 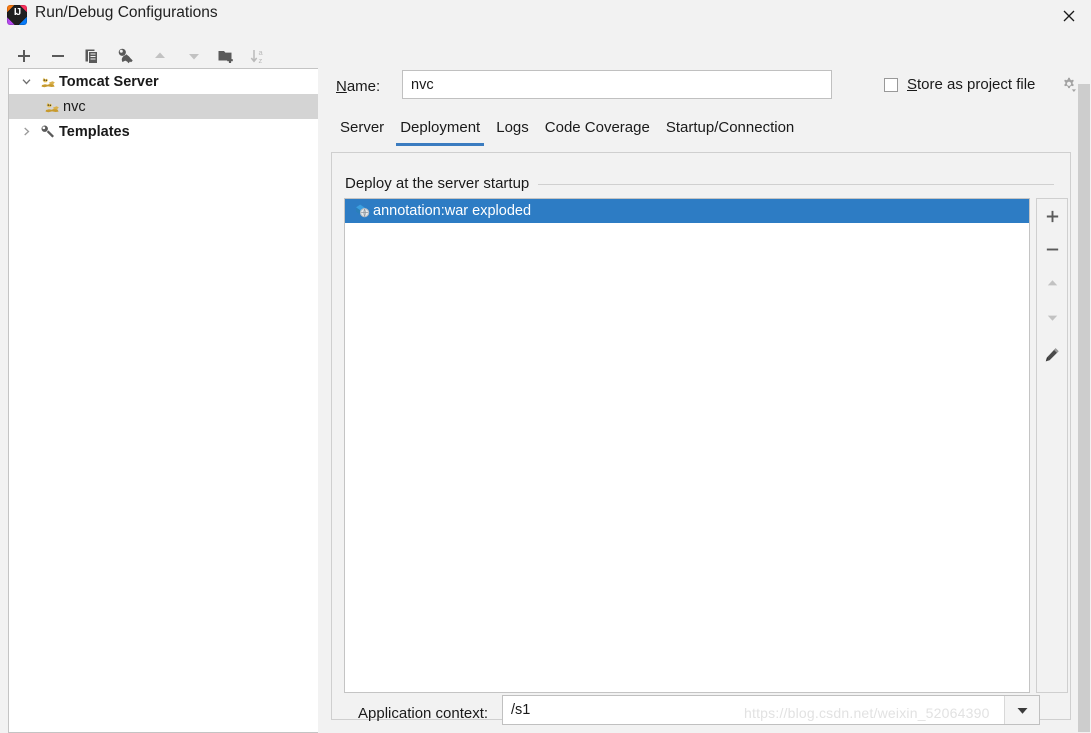 I want to click on tab-deployment: Deployment, so click(x=440, y=132).